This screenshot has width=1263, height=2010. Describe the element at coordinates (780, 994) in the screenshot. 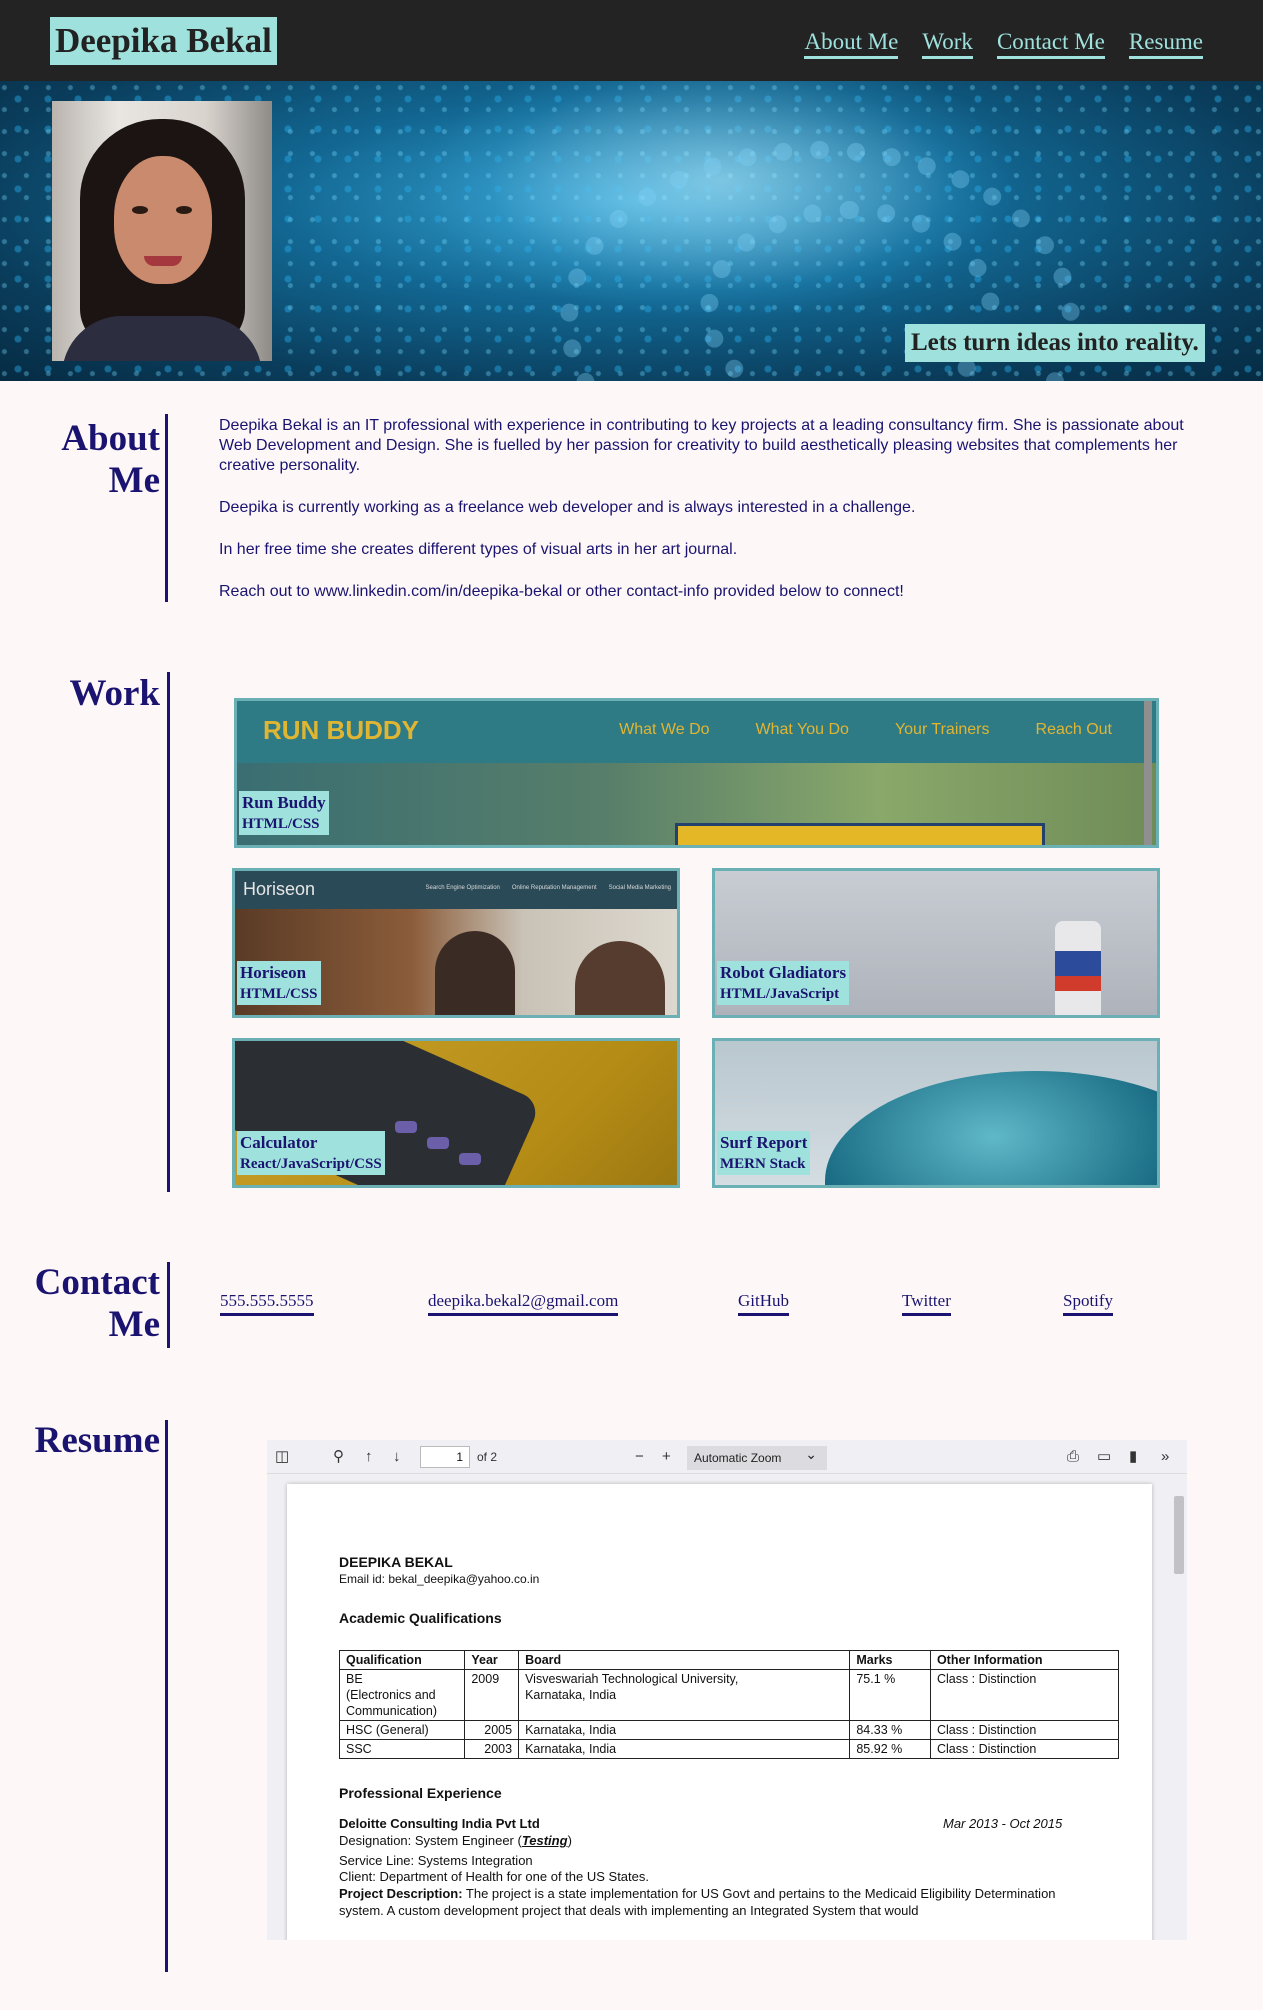

I see `project-tech: HTML/JavaScript` at that location.